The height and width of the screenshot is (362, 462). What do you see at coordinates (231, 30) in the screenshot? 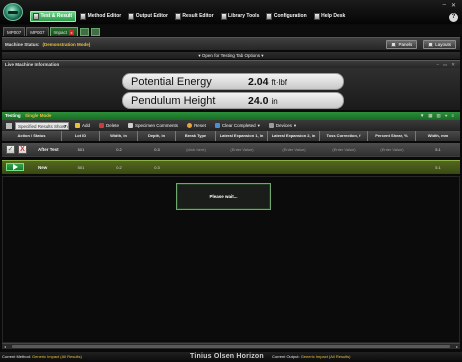
I see `document-tabs: MP007 MP007 Impact x` at bounding box center [231, 30].